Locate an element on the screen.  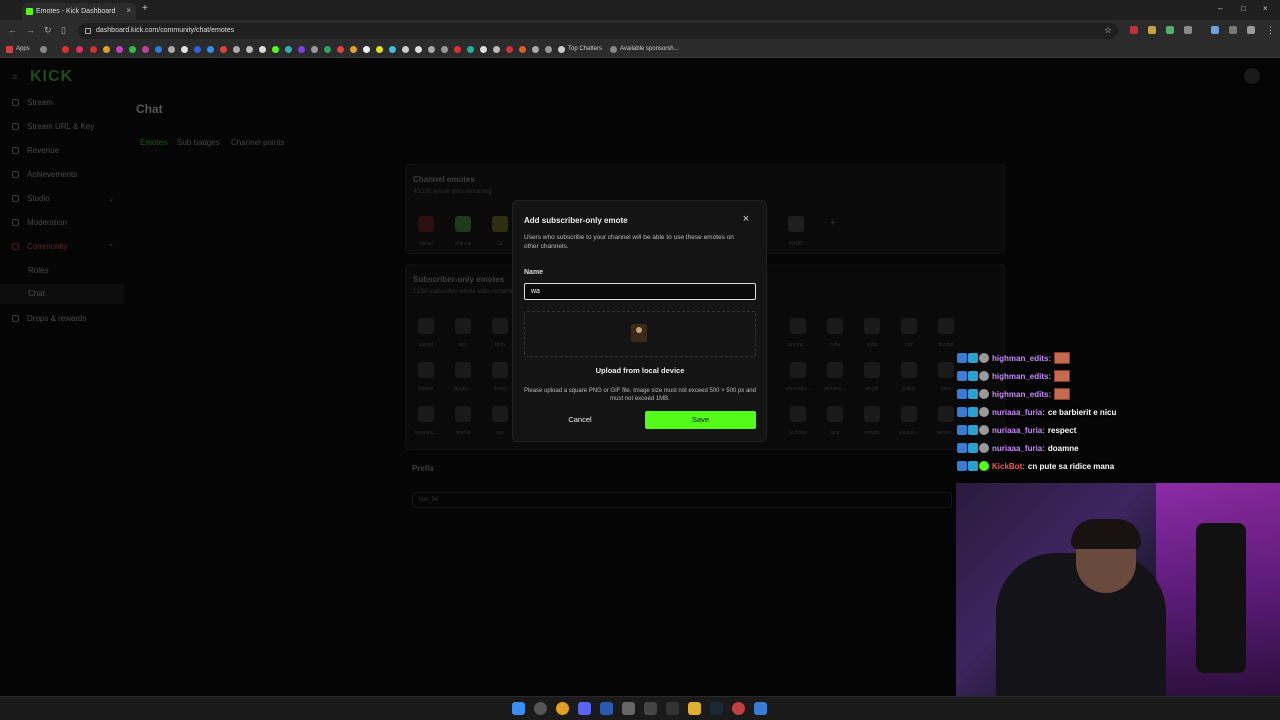
bookmark-top-chatters: Top Chatters is located at coordinates (585, 49).